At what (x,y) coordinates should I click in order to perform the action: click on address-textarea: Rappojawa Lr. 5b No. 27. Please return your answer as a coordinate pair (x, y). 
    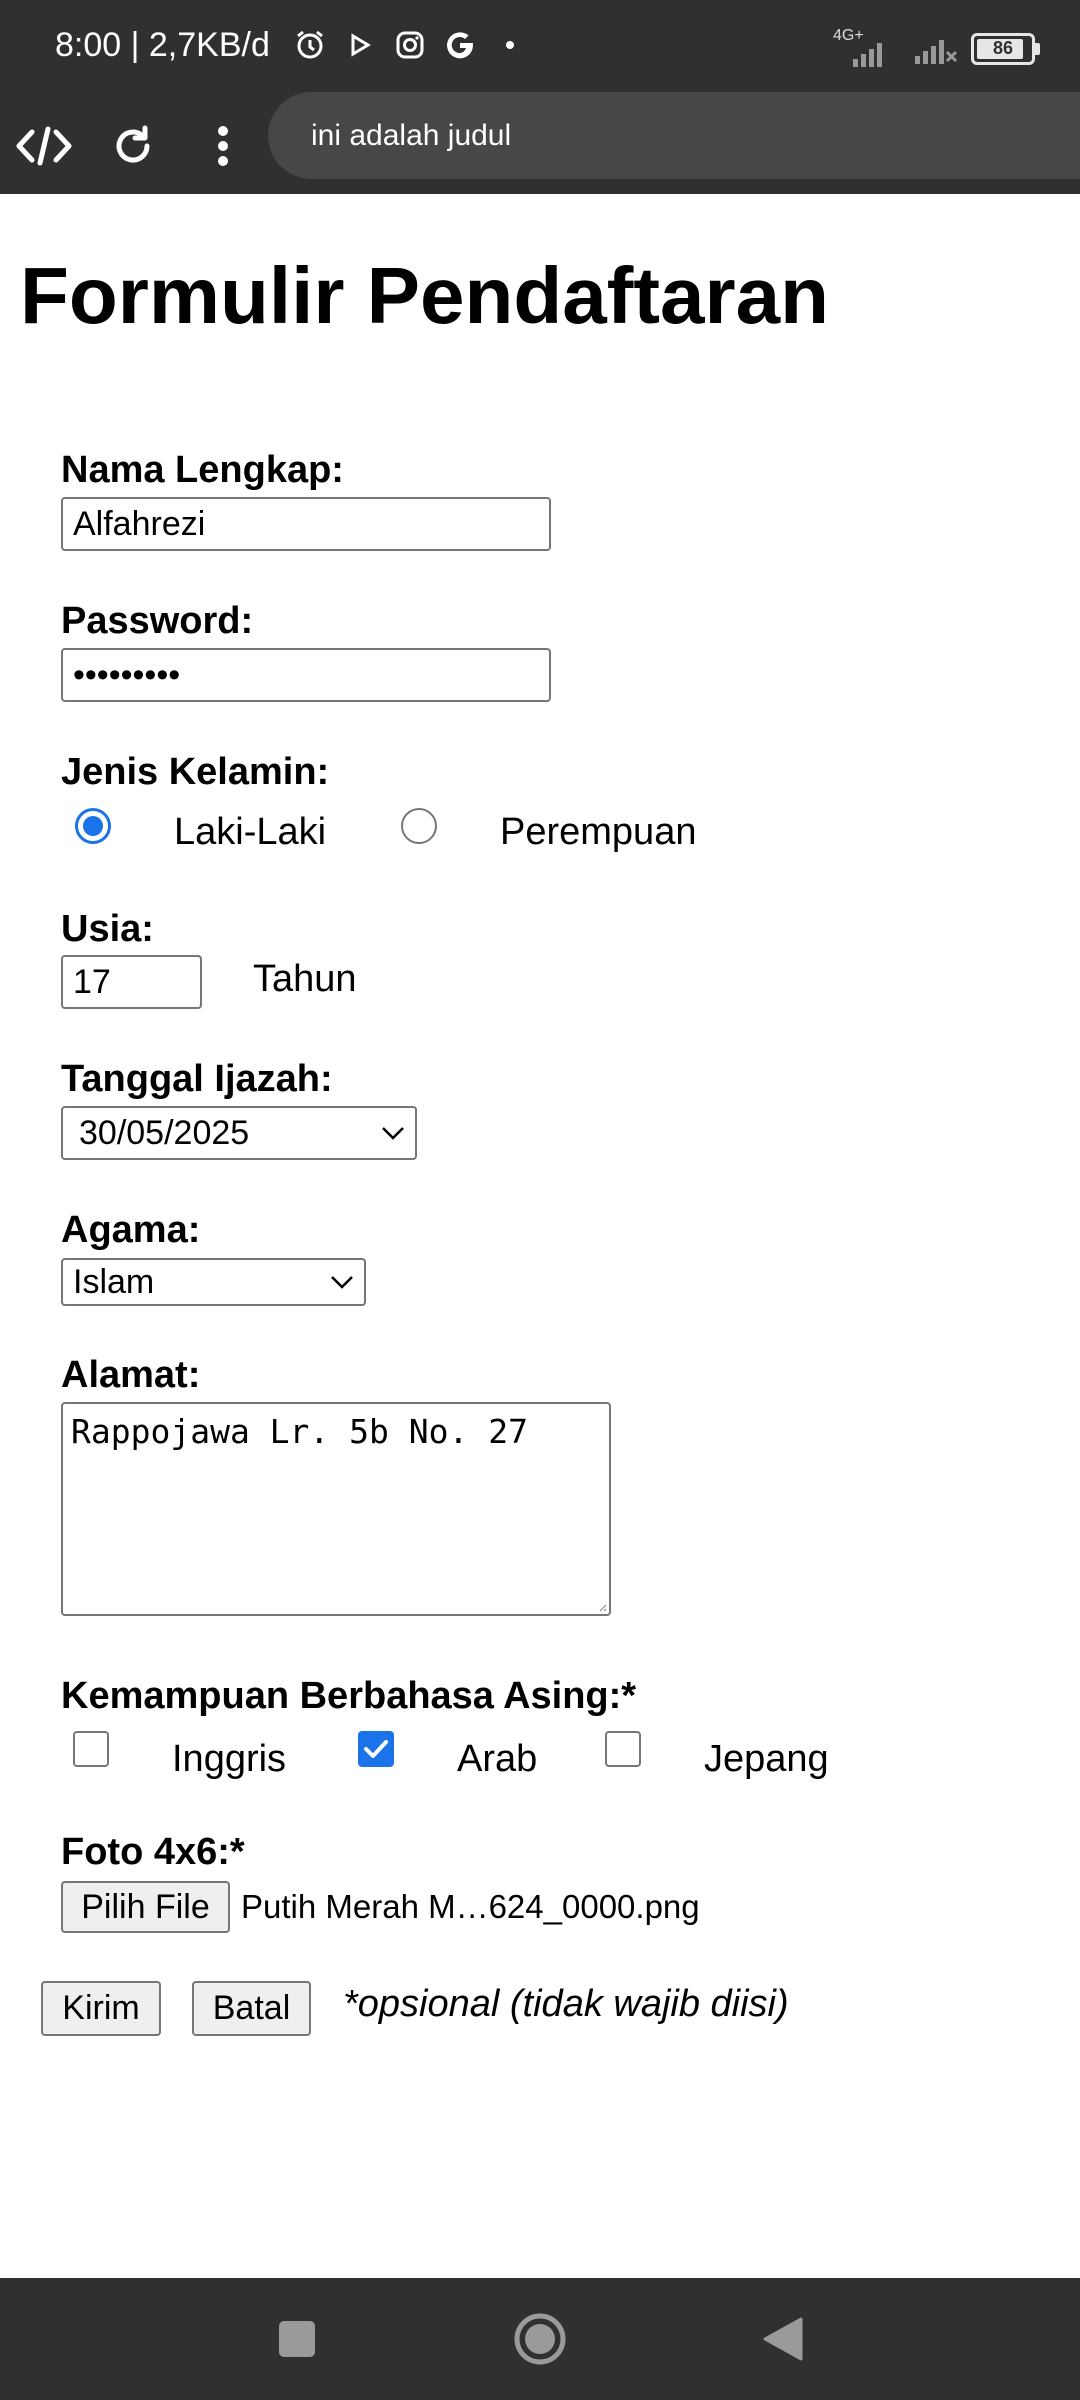
    Looking at the image, I should click on (336, 1509).